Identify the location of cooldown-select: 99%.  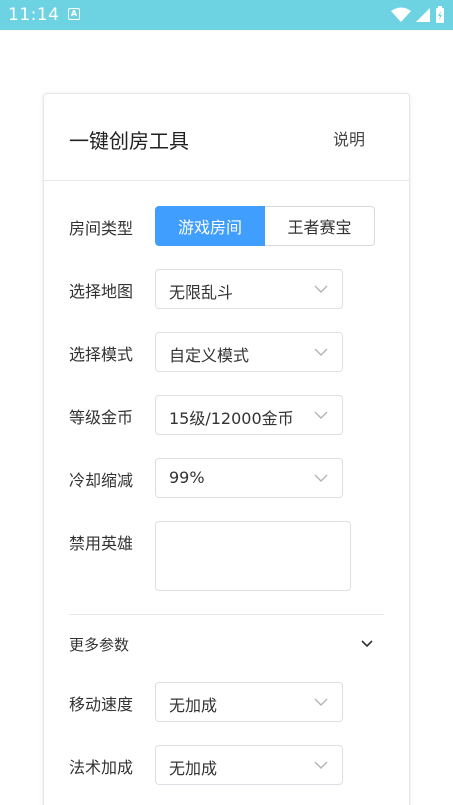
(249, 478).